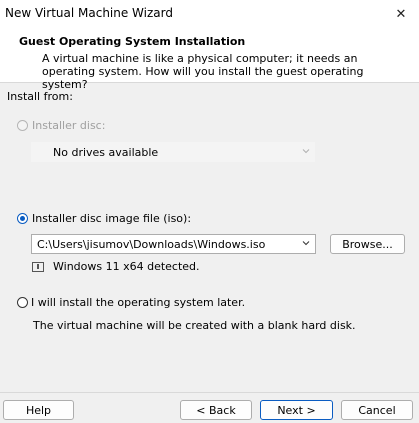  I want to click on install-later-radio, so click(22, 302).